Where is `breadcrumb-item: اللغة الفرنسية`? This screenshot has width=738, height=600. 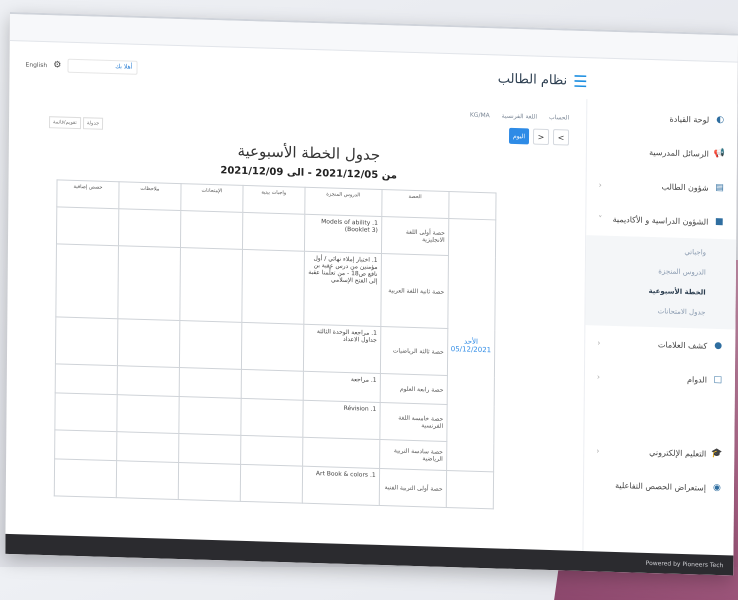
breadcrumb-item: اللغة الفرنسية is located at coordinates (519, 117).